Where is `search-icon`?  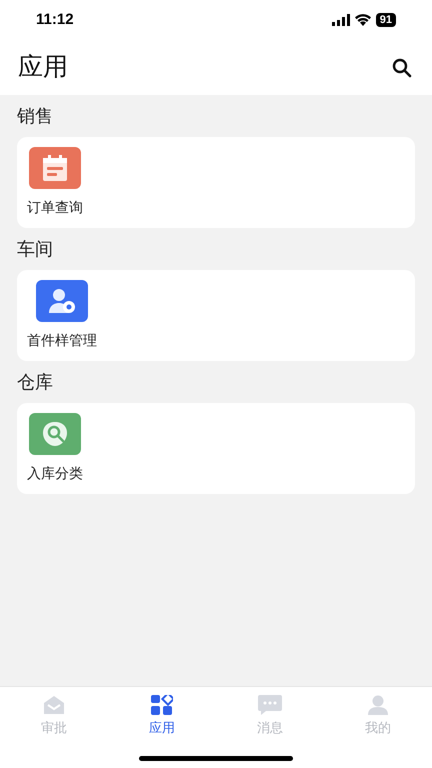
search-icon is located at coordinates (402, 68).